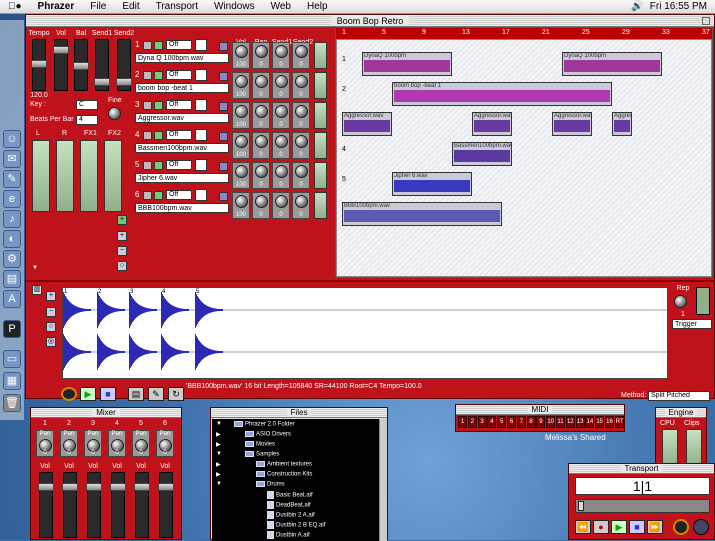 This screenshot has height=541, width=715. What do you see at coordinates (262, 454) in the screenshot?
I see `folder-item: Samples` at bounding box center [262, 454].